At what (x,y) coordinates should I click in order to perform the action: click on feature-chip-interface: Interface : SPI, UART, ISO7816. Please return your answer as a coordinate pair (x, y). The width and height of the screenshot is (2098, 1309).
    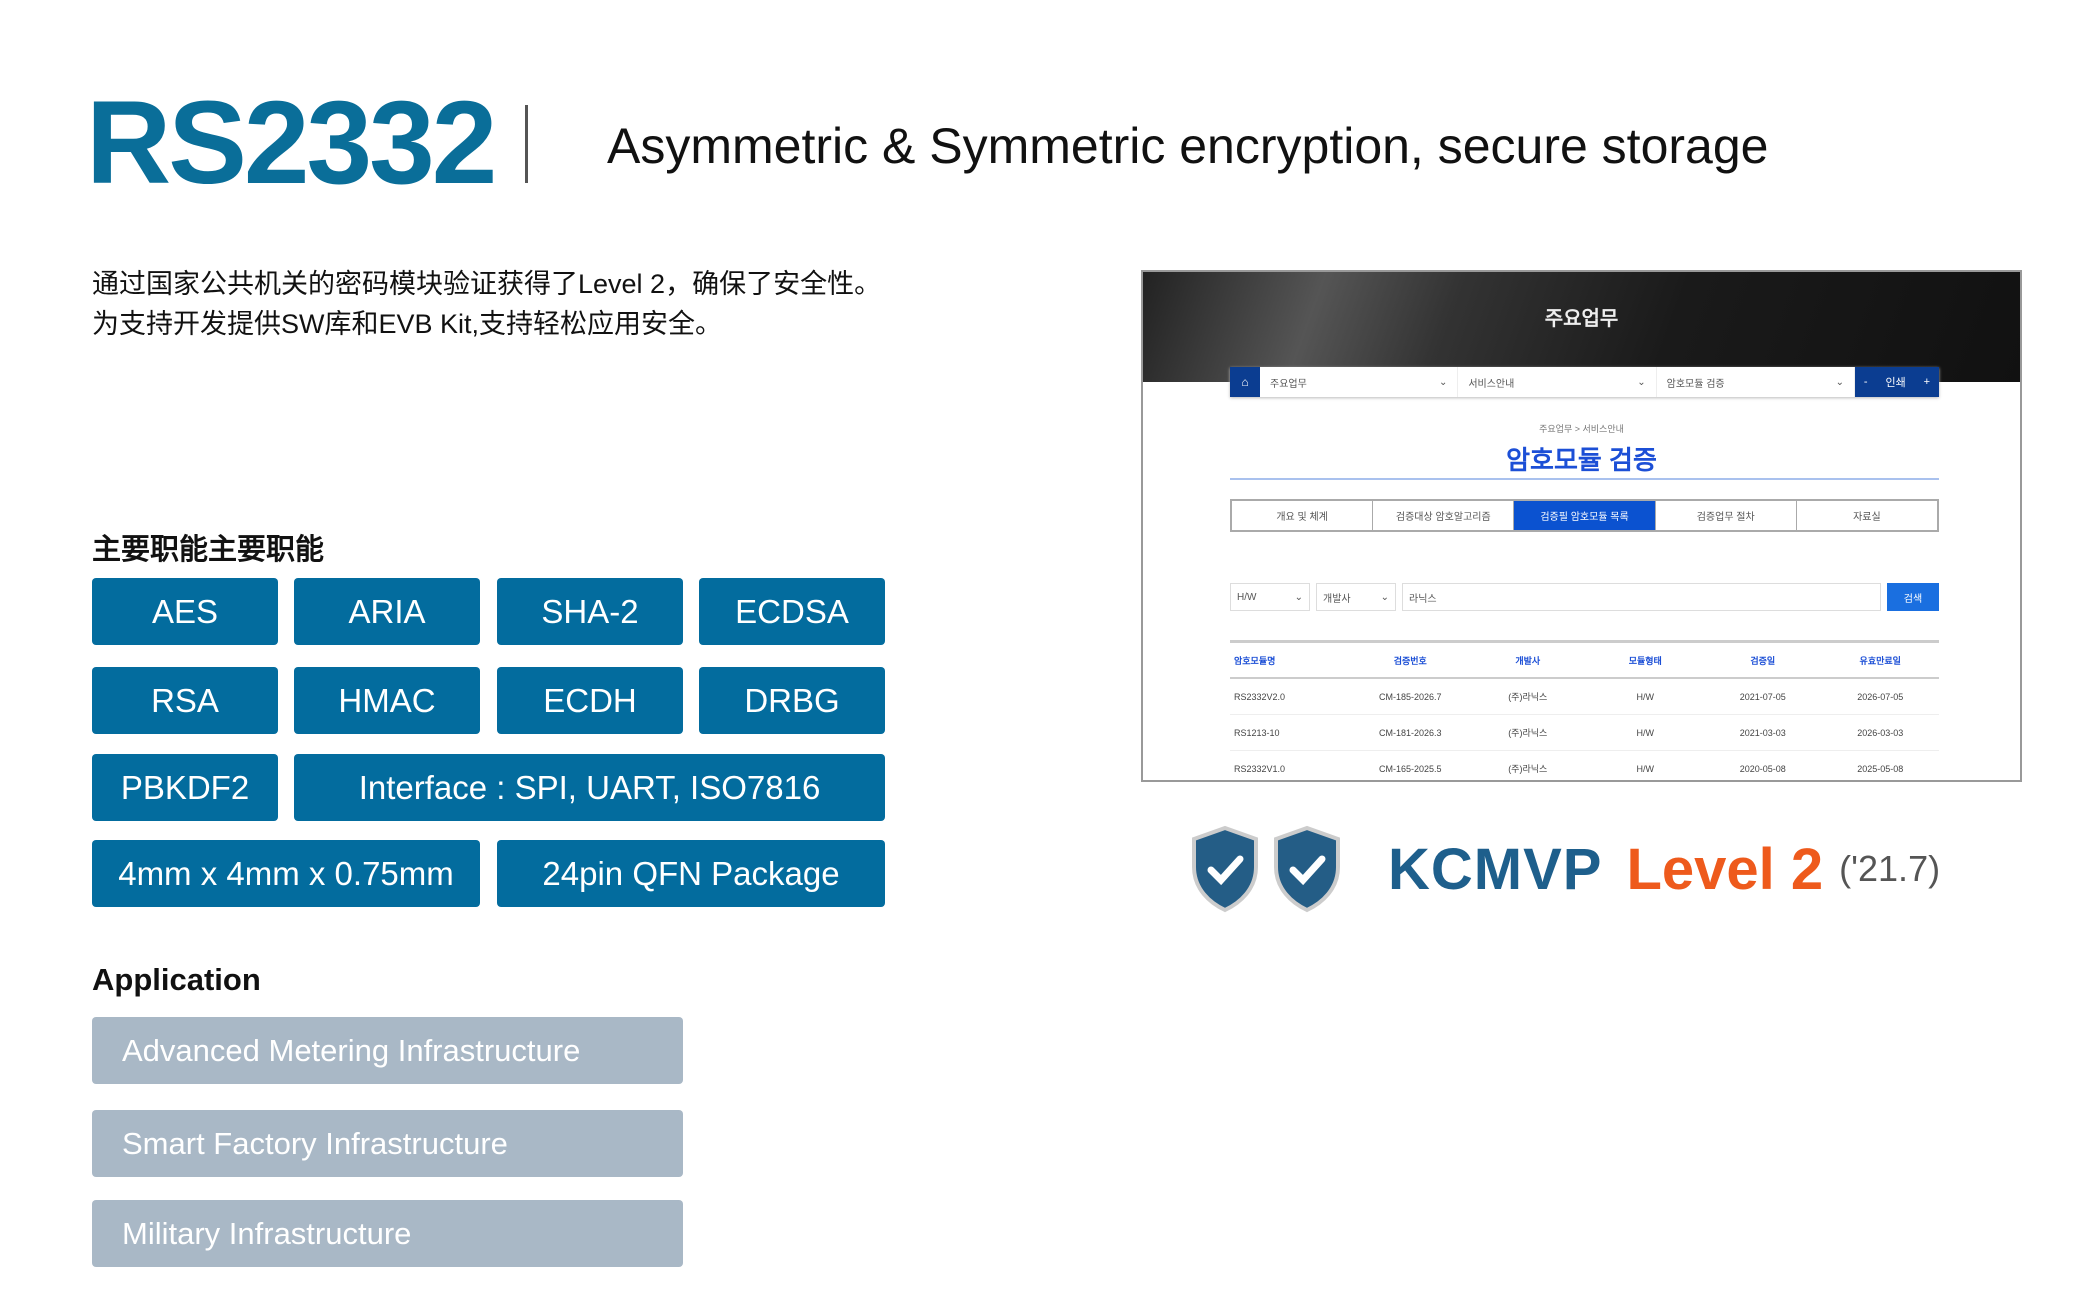
    Looking at the image, I should click on (589, 787).